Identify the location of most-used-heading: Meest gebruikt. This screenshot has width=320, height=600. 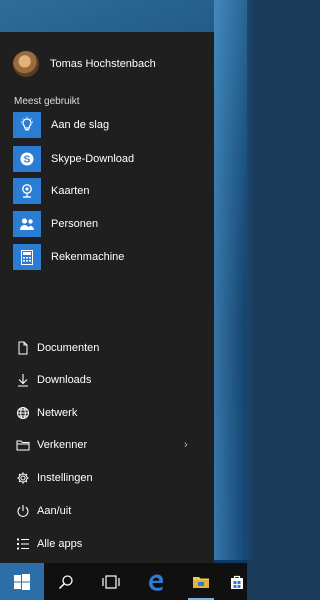
(47, 101).